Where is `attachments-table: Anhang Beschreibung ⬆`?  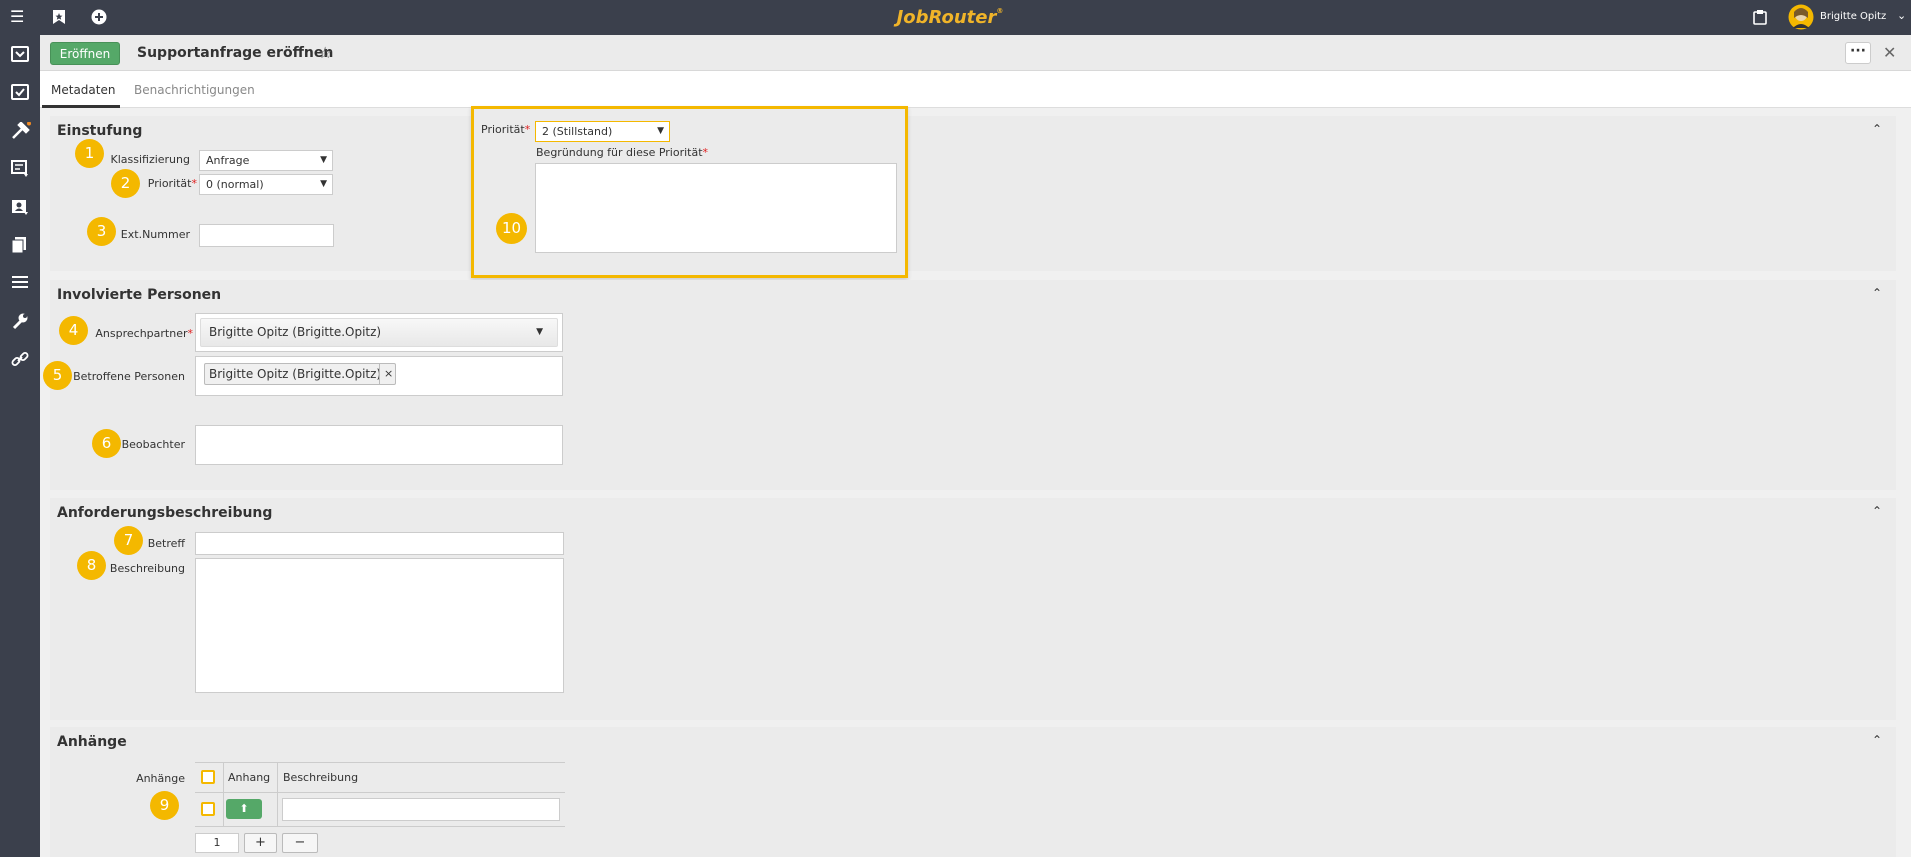
attachments-table: Anhang Beschreibung ⬆ is located at coordinates (380, 795).